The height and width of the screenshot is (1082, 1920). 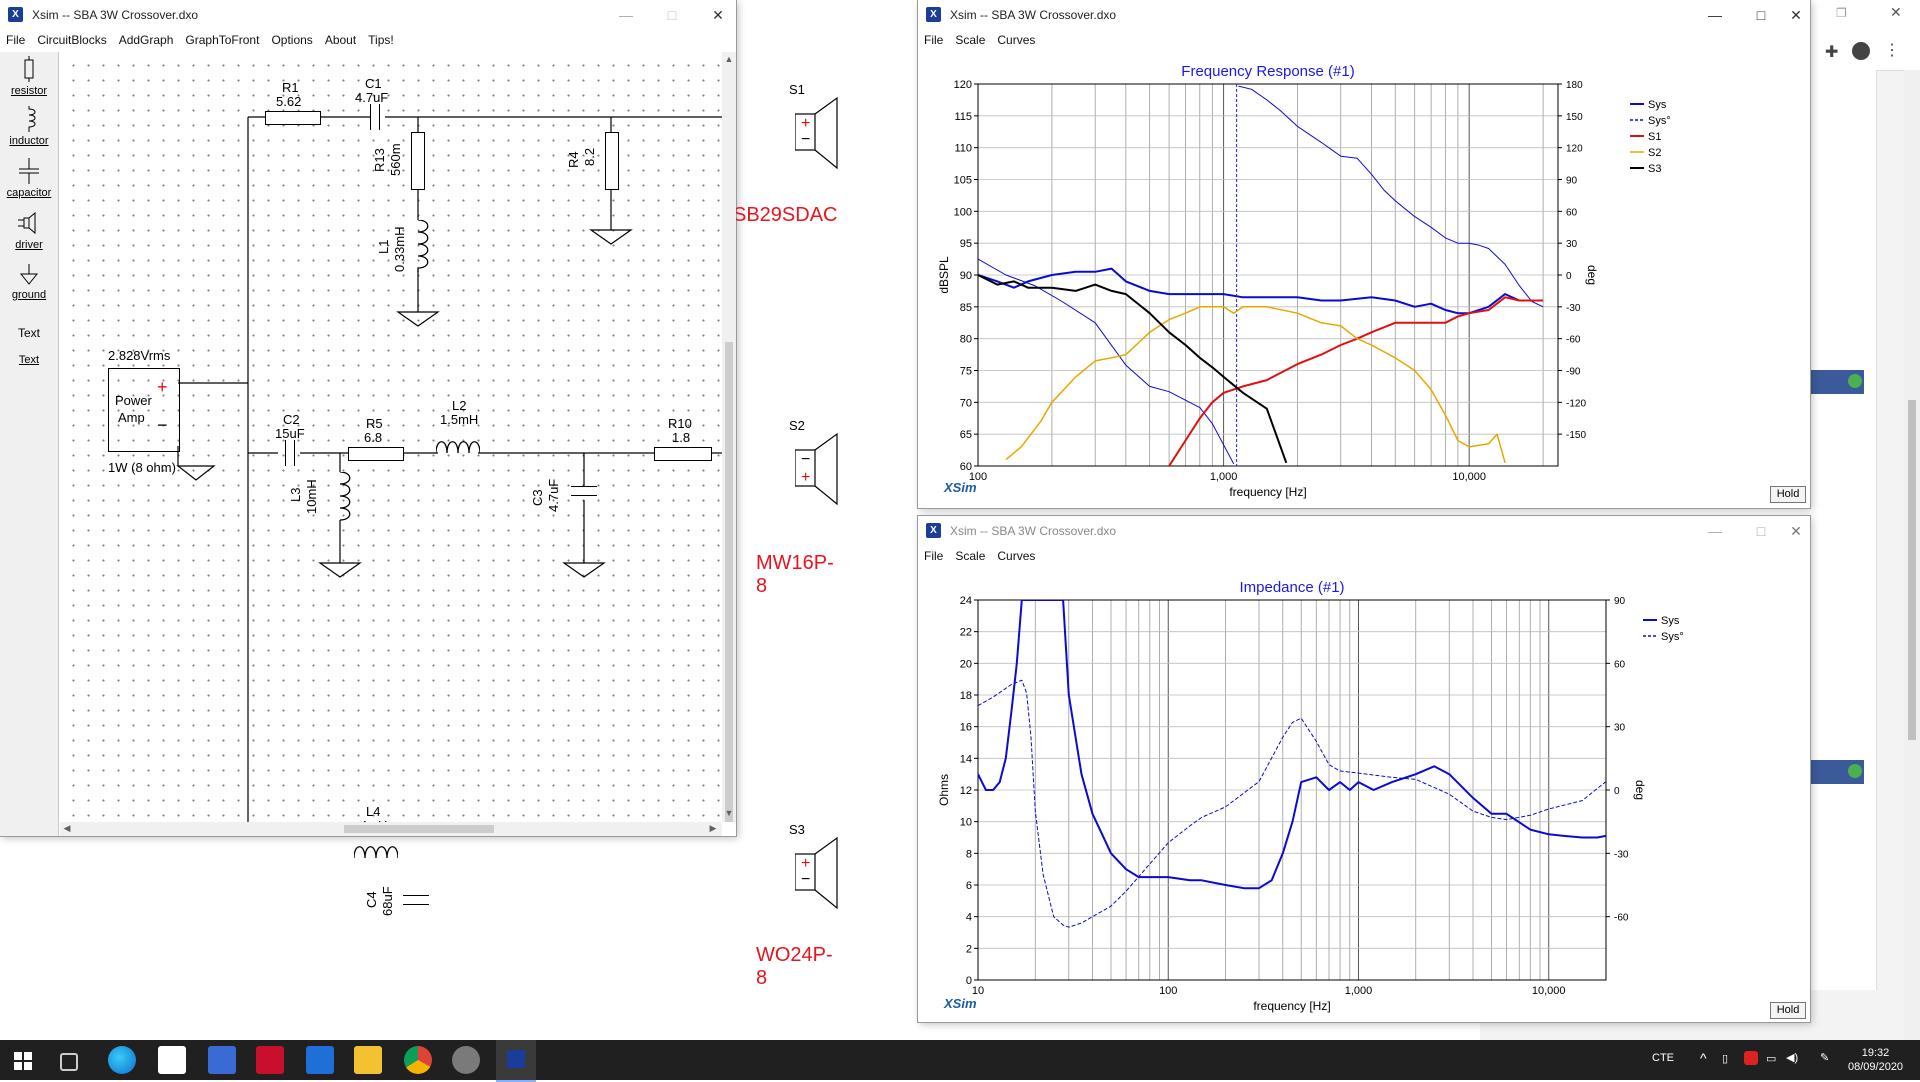 I want to click on store-icon, so click(x=172, y=1060).